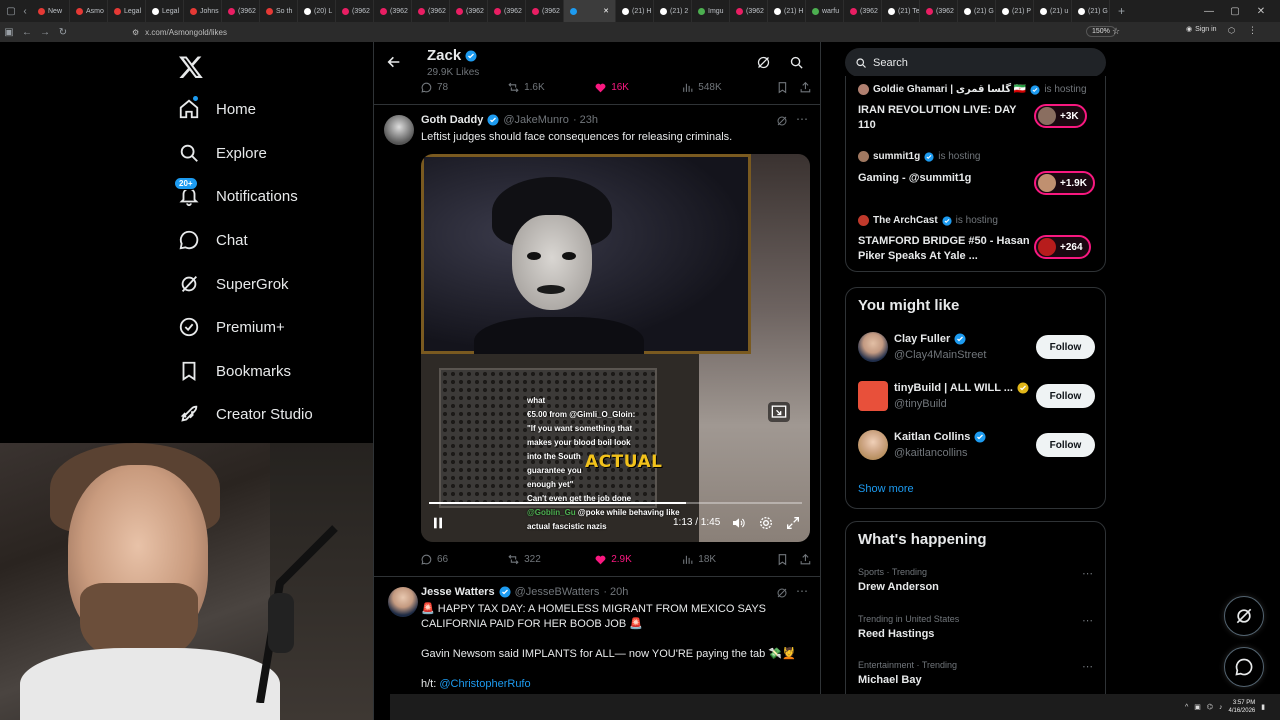  Describe the element at coordinates (928, 220) in the screenshot. I see `space3-host: The ArchCast is hosting` at that location.